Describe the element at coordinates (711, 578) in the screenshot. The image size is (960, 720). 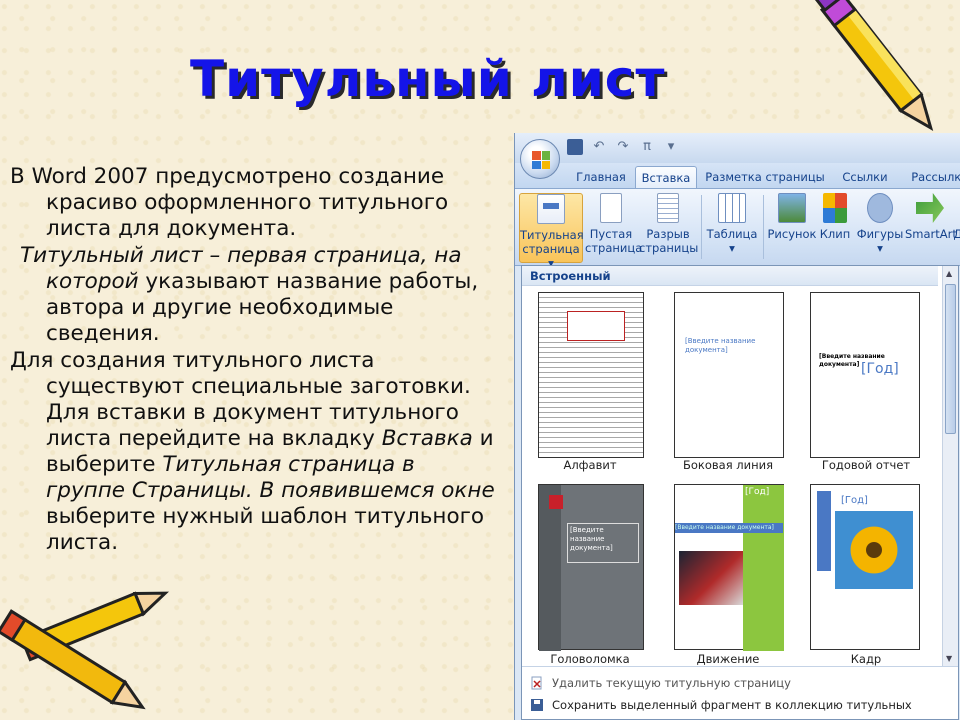
I see `train-photo-icon` at that location.